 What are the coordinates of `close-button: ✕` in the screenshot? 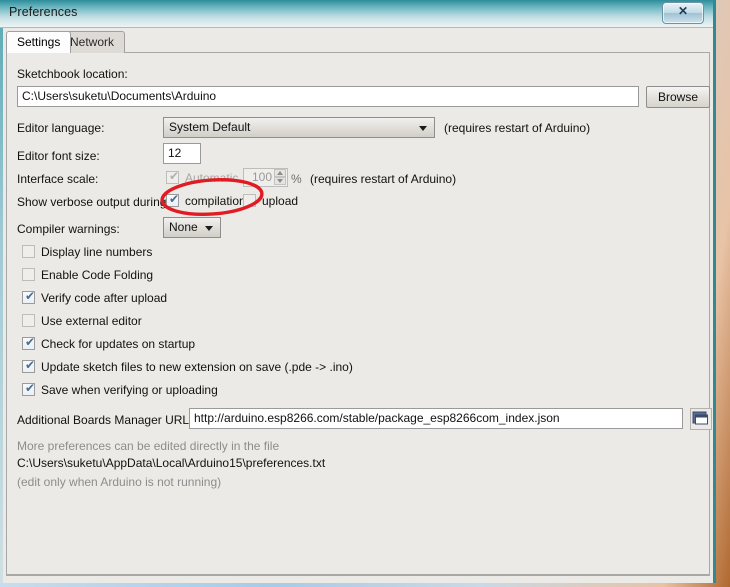 It's located at (683, 13).